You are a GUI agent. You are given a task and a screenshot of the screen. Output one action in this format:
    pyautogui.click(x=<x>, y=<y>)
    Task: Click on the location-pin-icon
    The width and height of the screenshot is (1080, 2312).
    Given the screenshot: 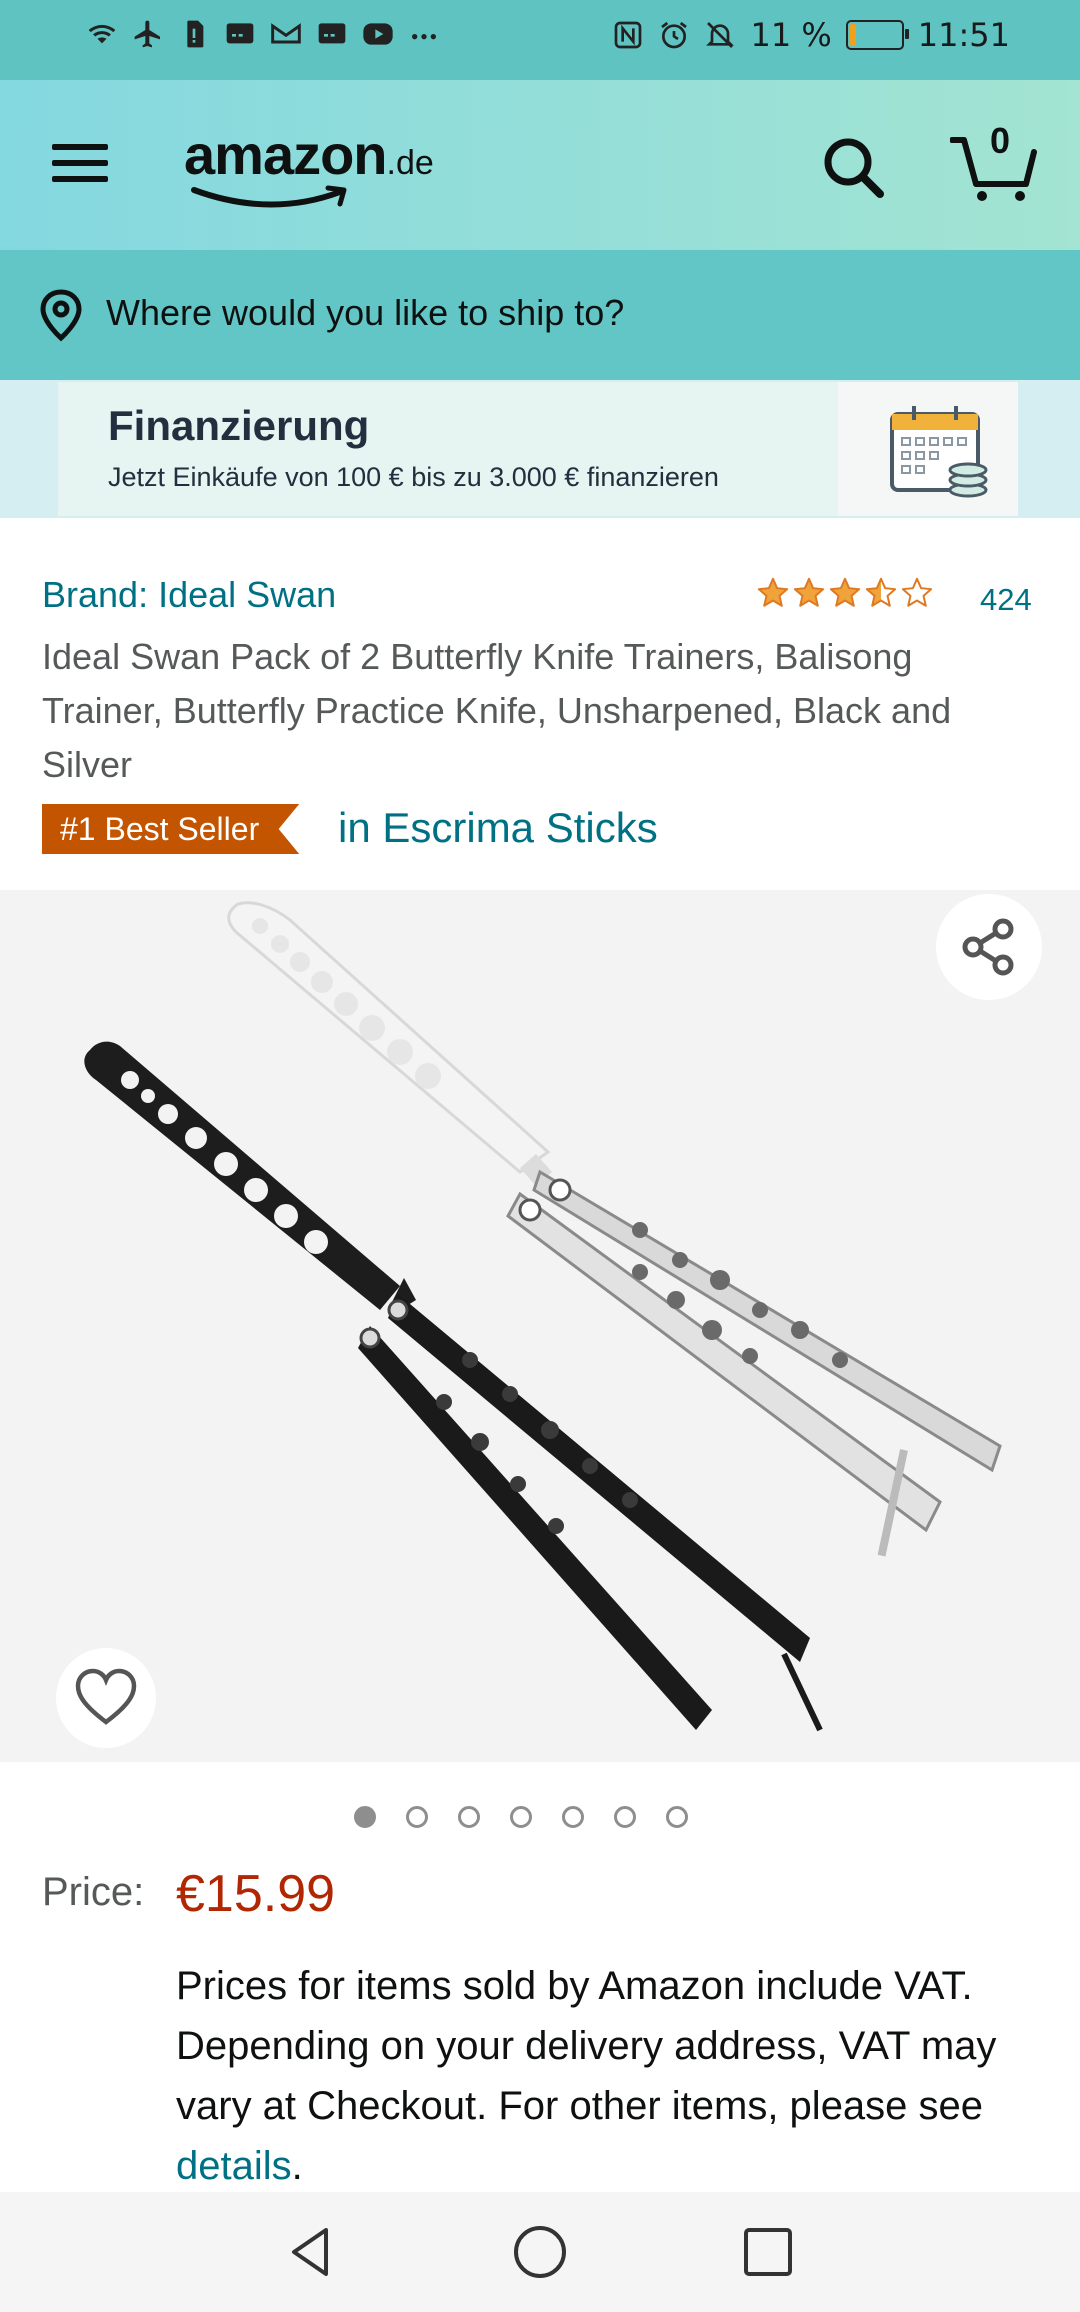 What is the action you would take?
    pyautogui.click(x=61, y=315)
    